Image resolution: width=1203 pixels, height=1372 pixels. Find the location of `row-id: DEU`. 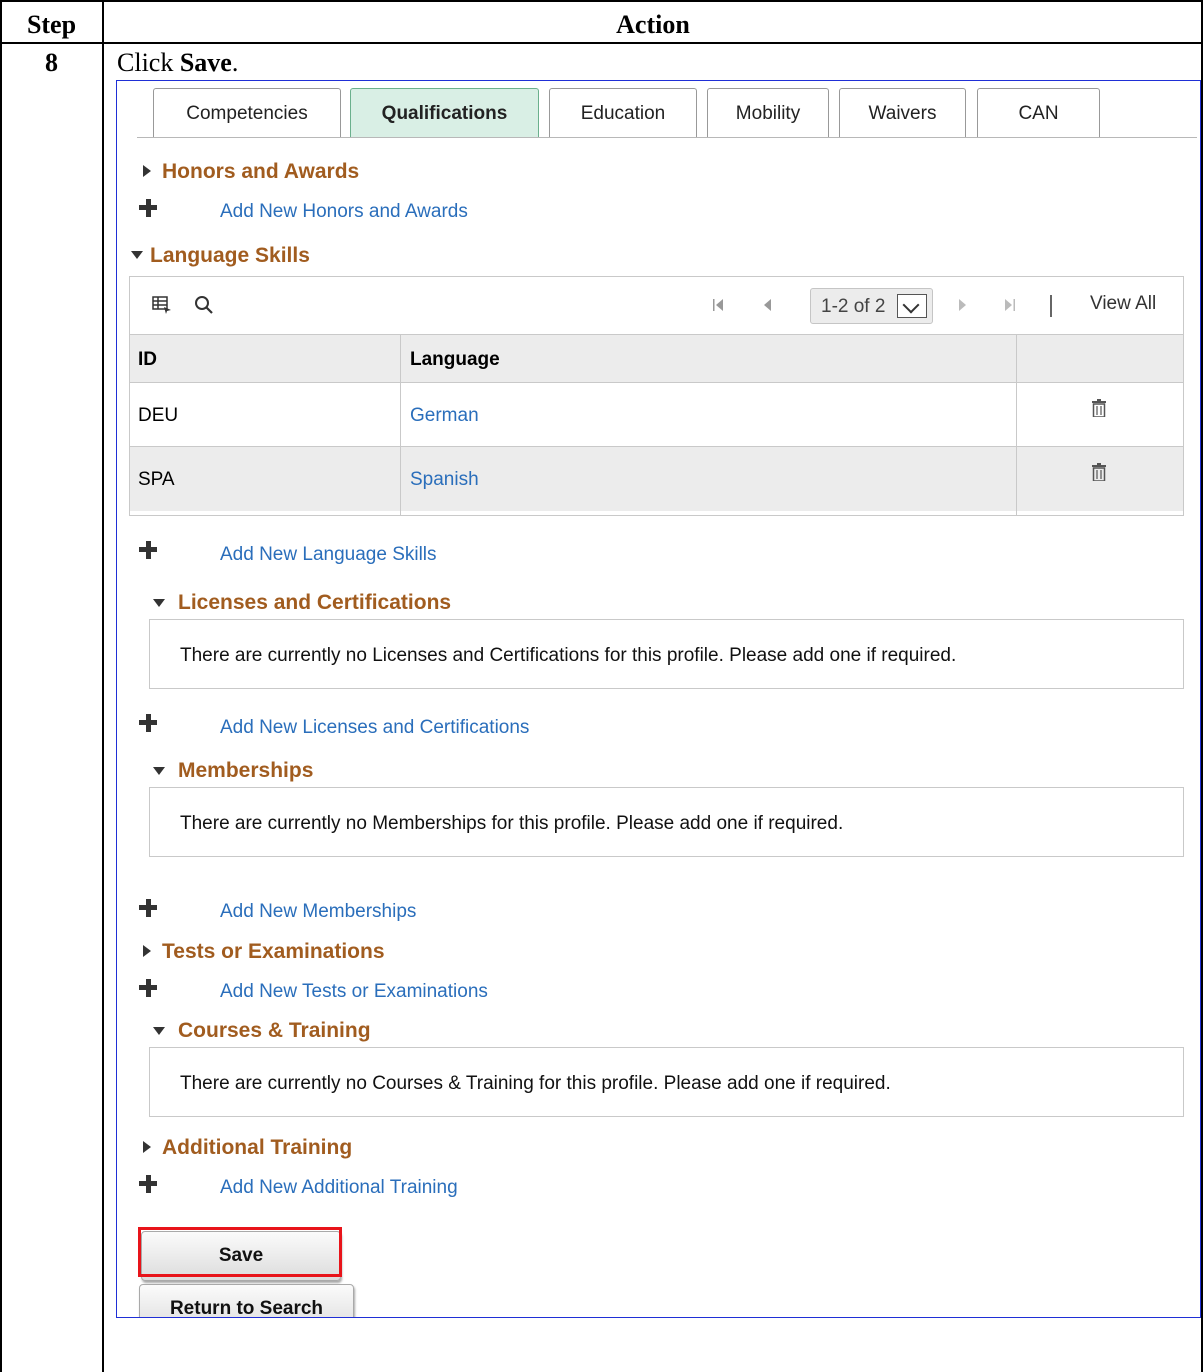

row-id: DEU is located at coordinates (158, 415).